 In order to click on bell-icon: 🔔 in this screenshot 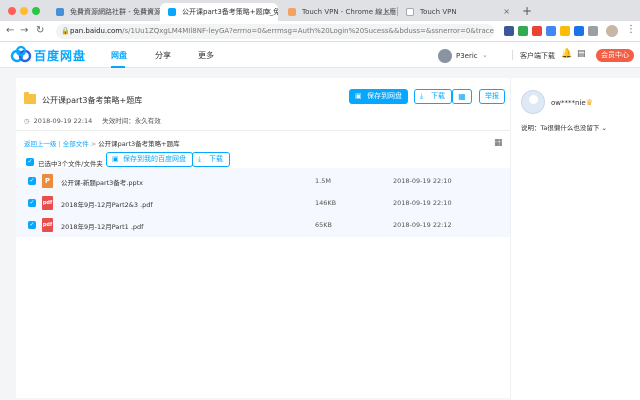, I will do `click(566, 54)`.